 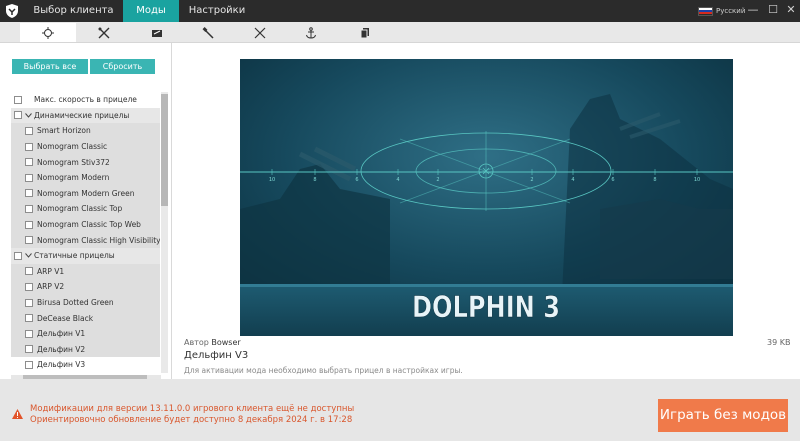 I want to click on list-group-row: Динамические прицелы, so click(x=85, y=115).